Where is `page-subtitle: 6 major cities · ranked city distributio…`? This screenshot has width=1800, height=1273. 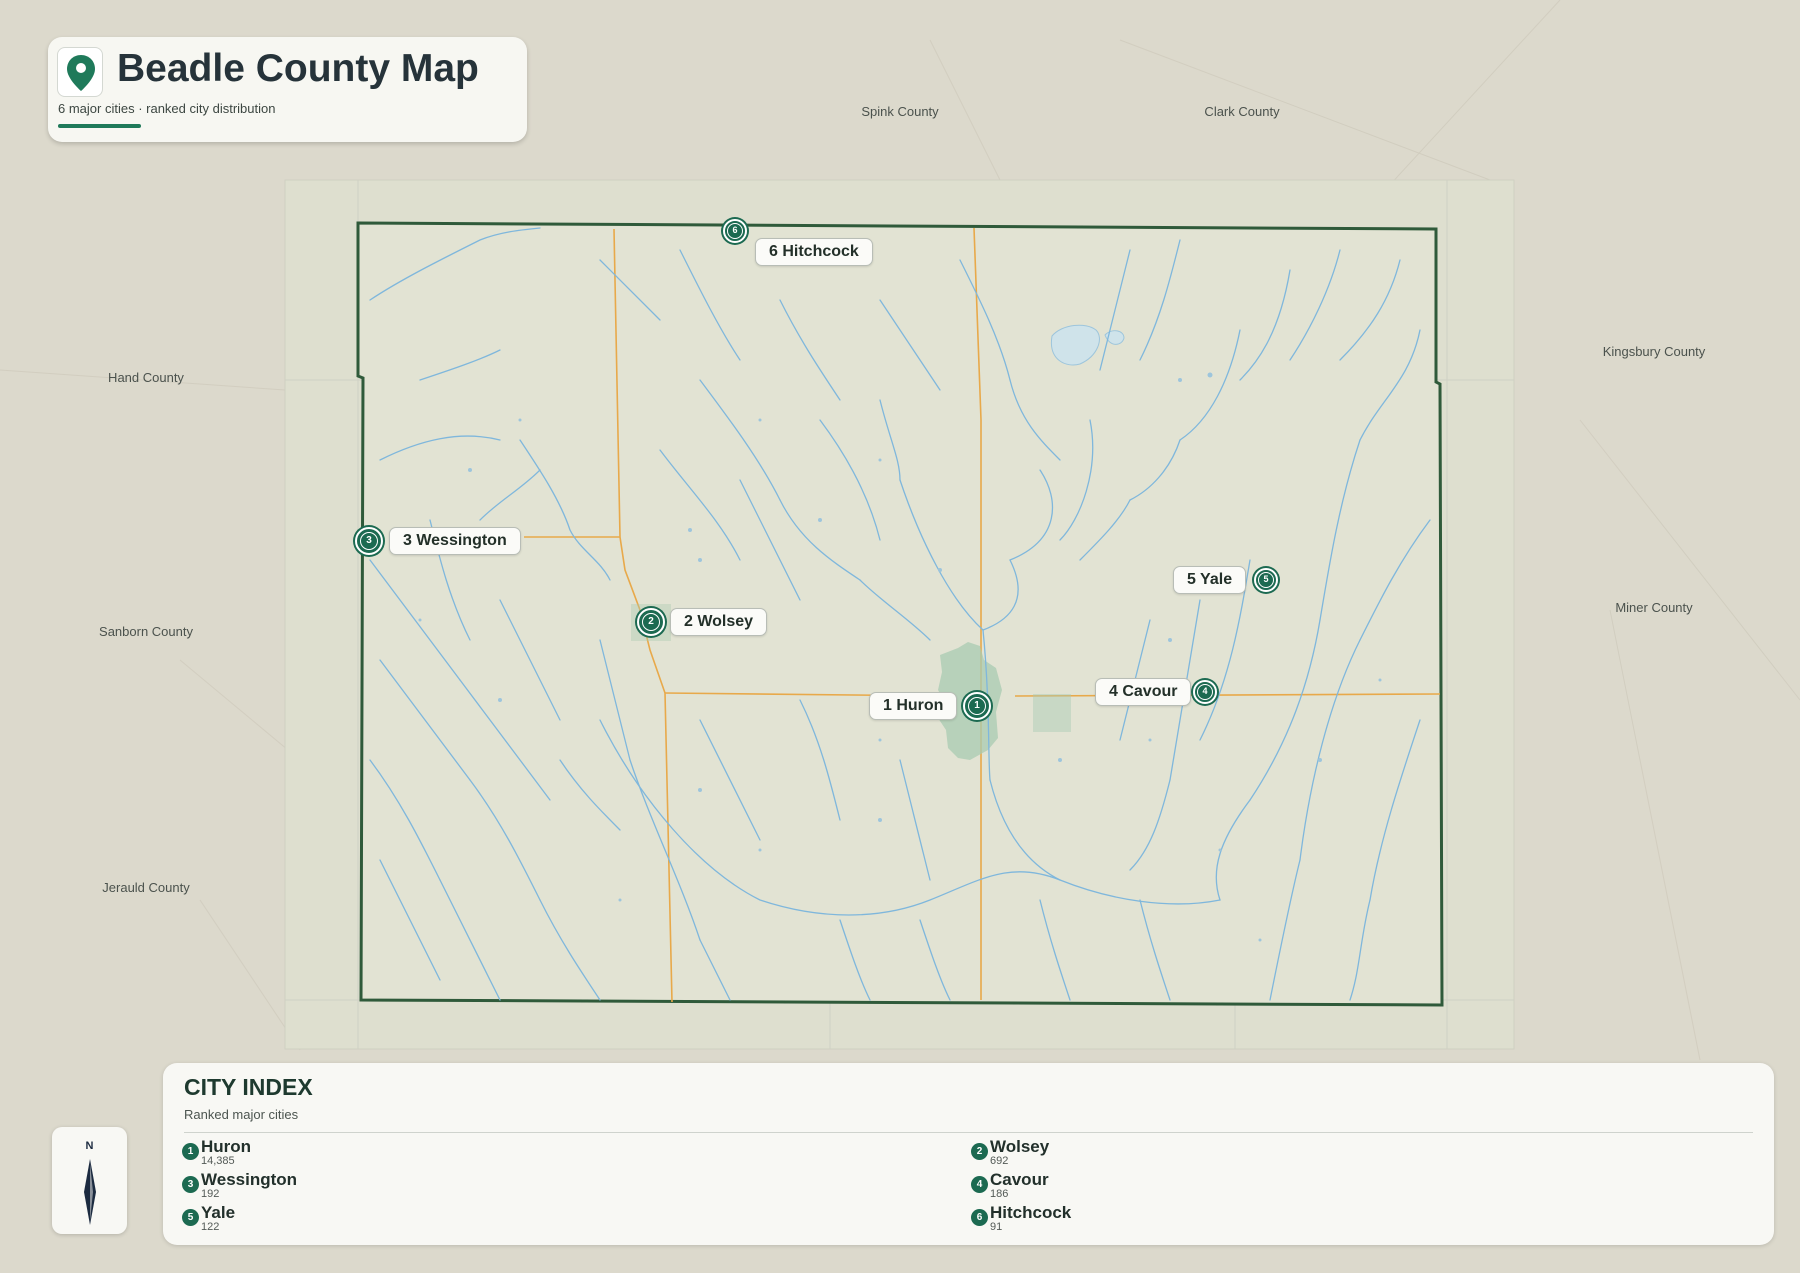 page-subtitle: 6 major cities · ranked city distributio… is located at coordinates (167, 108).